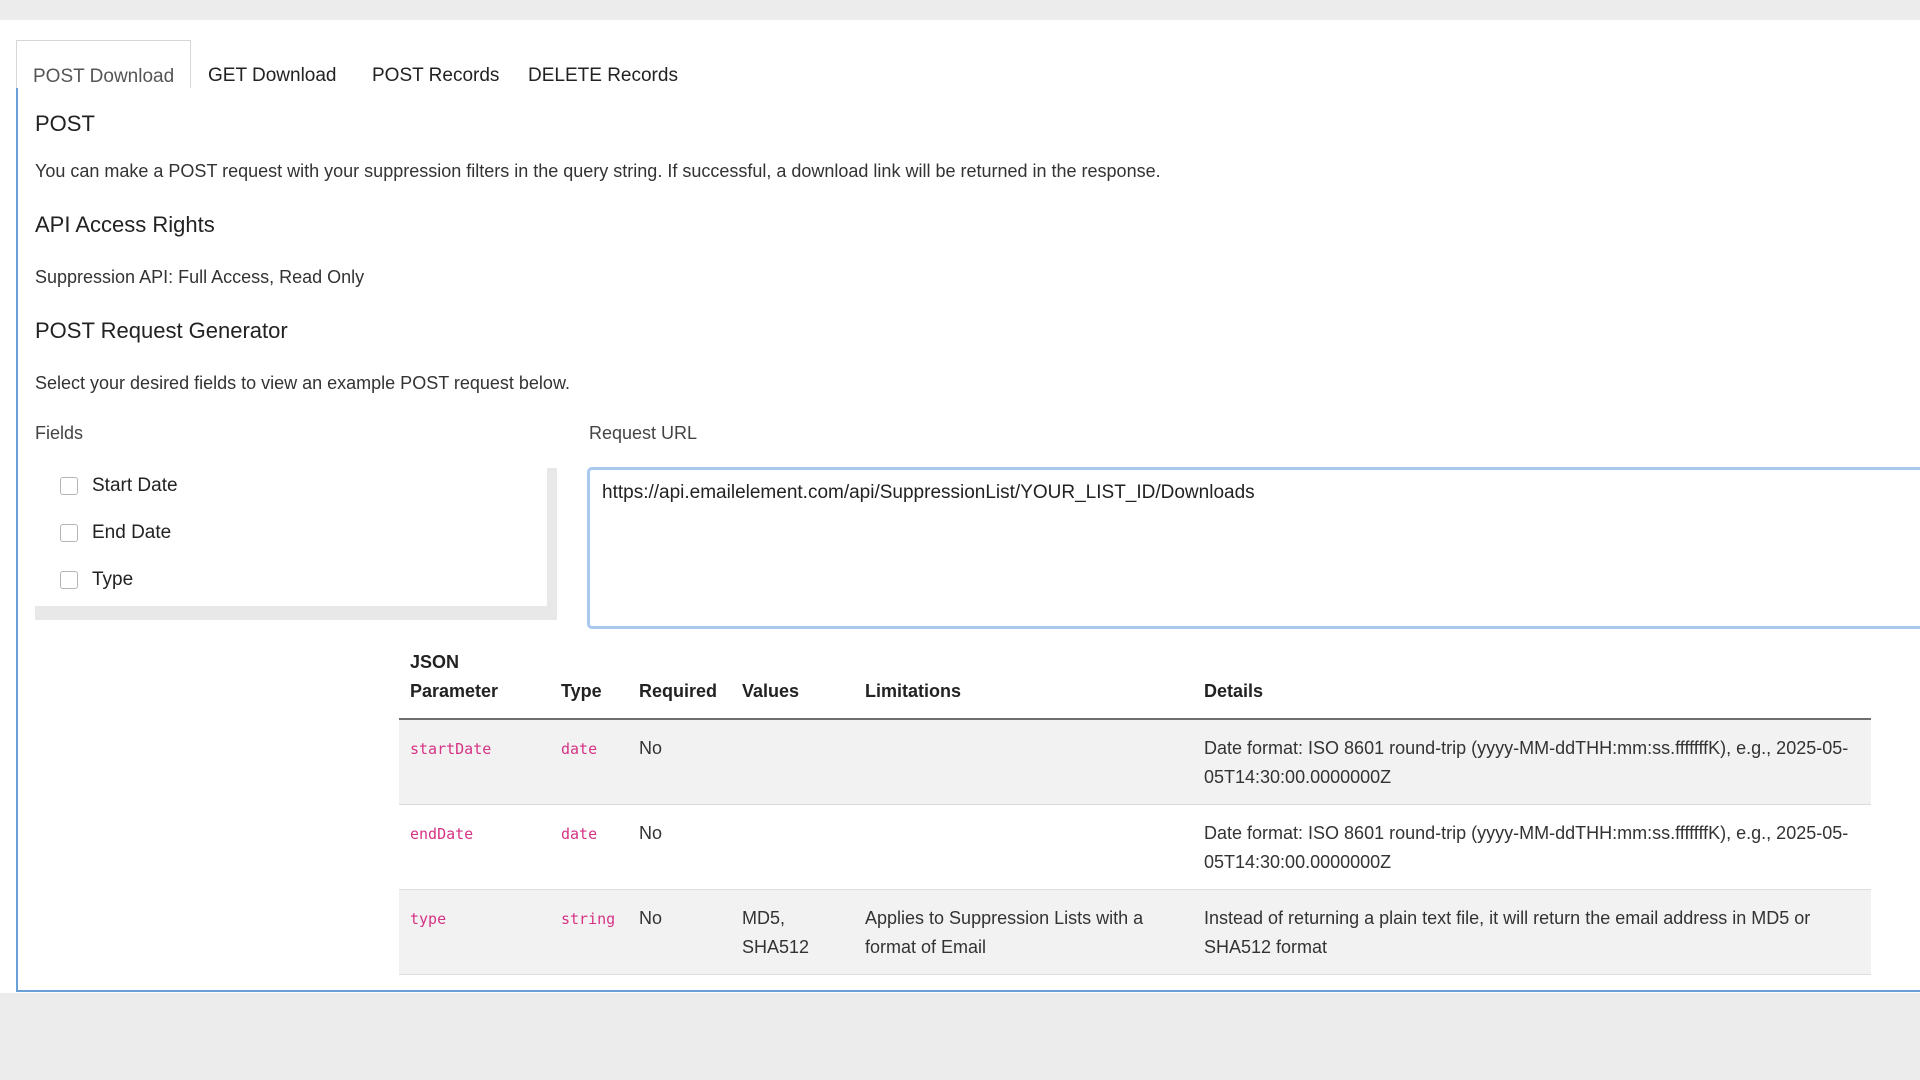 The image size is (1920, 1080). What do you see at coordinates (474, 847) in the screenshot?
I see `param-cell: endDate` at bounding box center [474, 847].